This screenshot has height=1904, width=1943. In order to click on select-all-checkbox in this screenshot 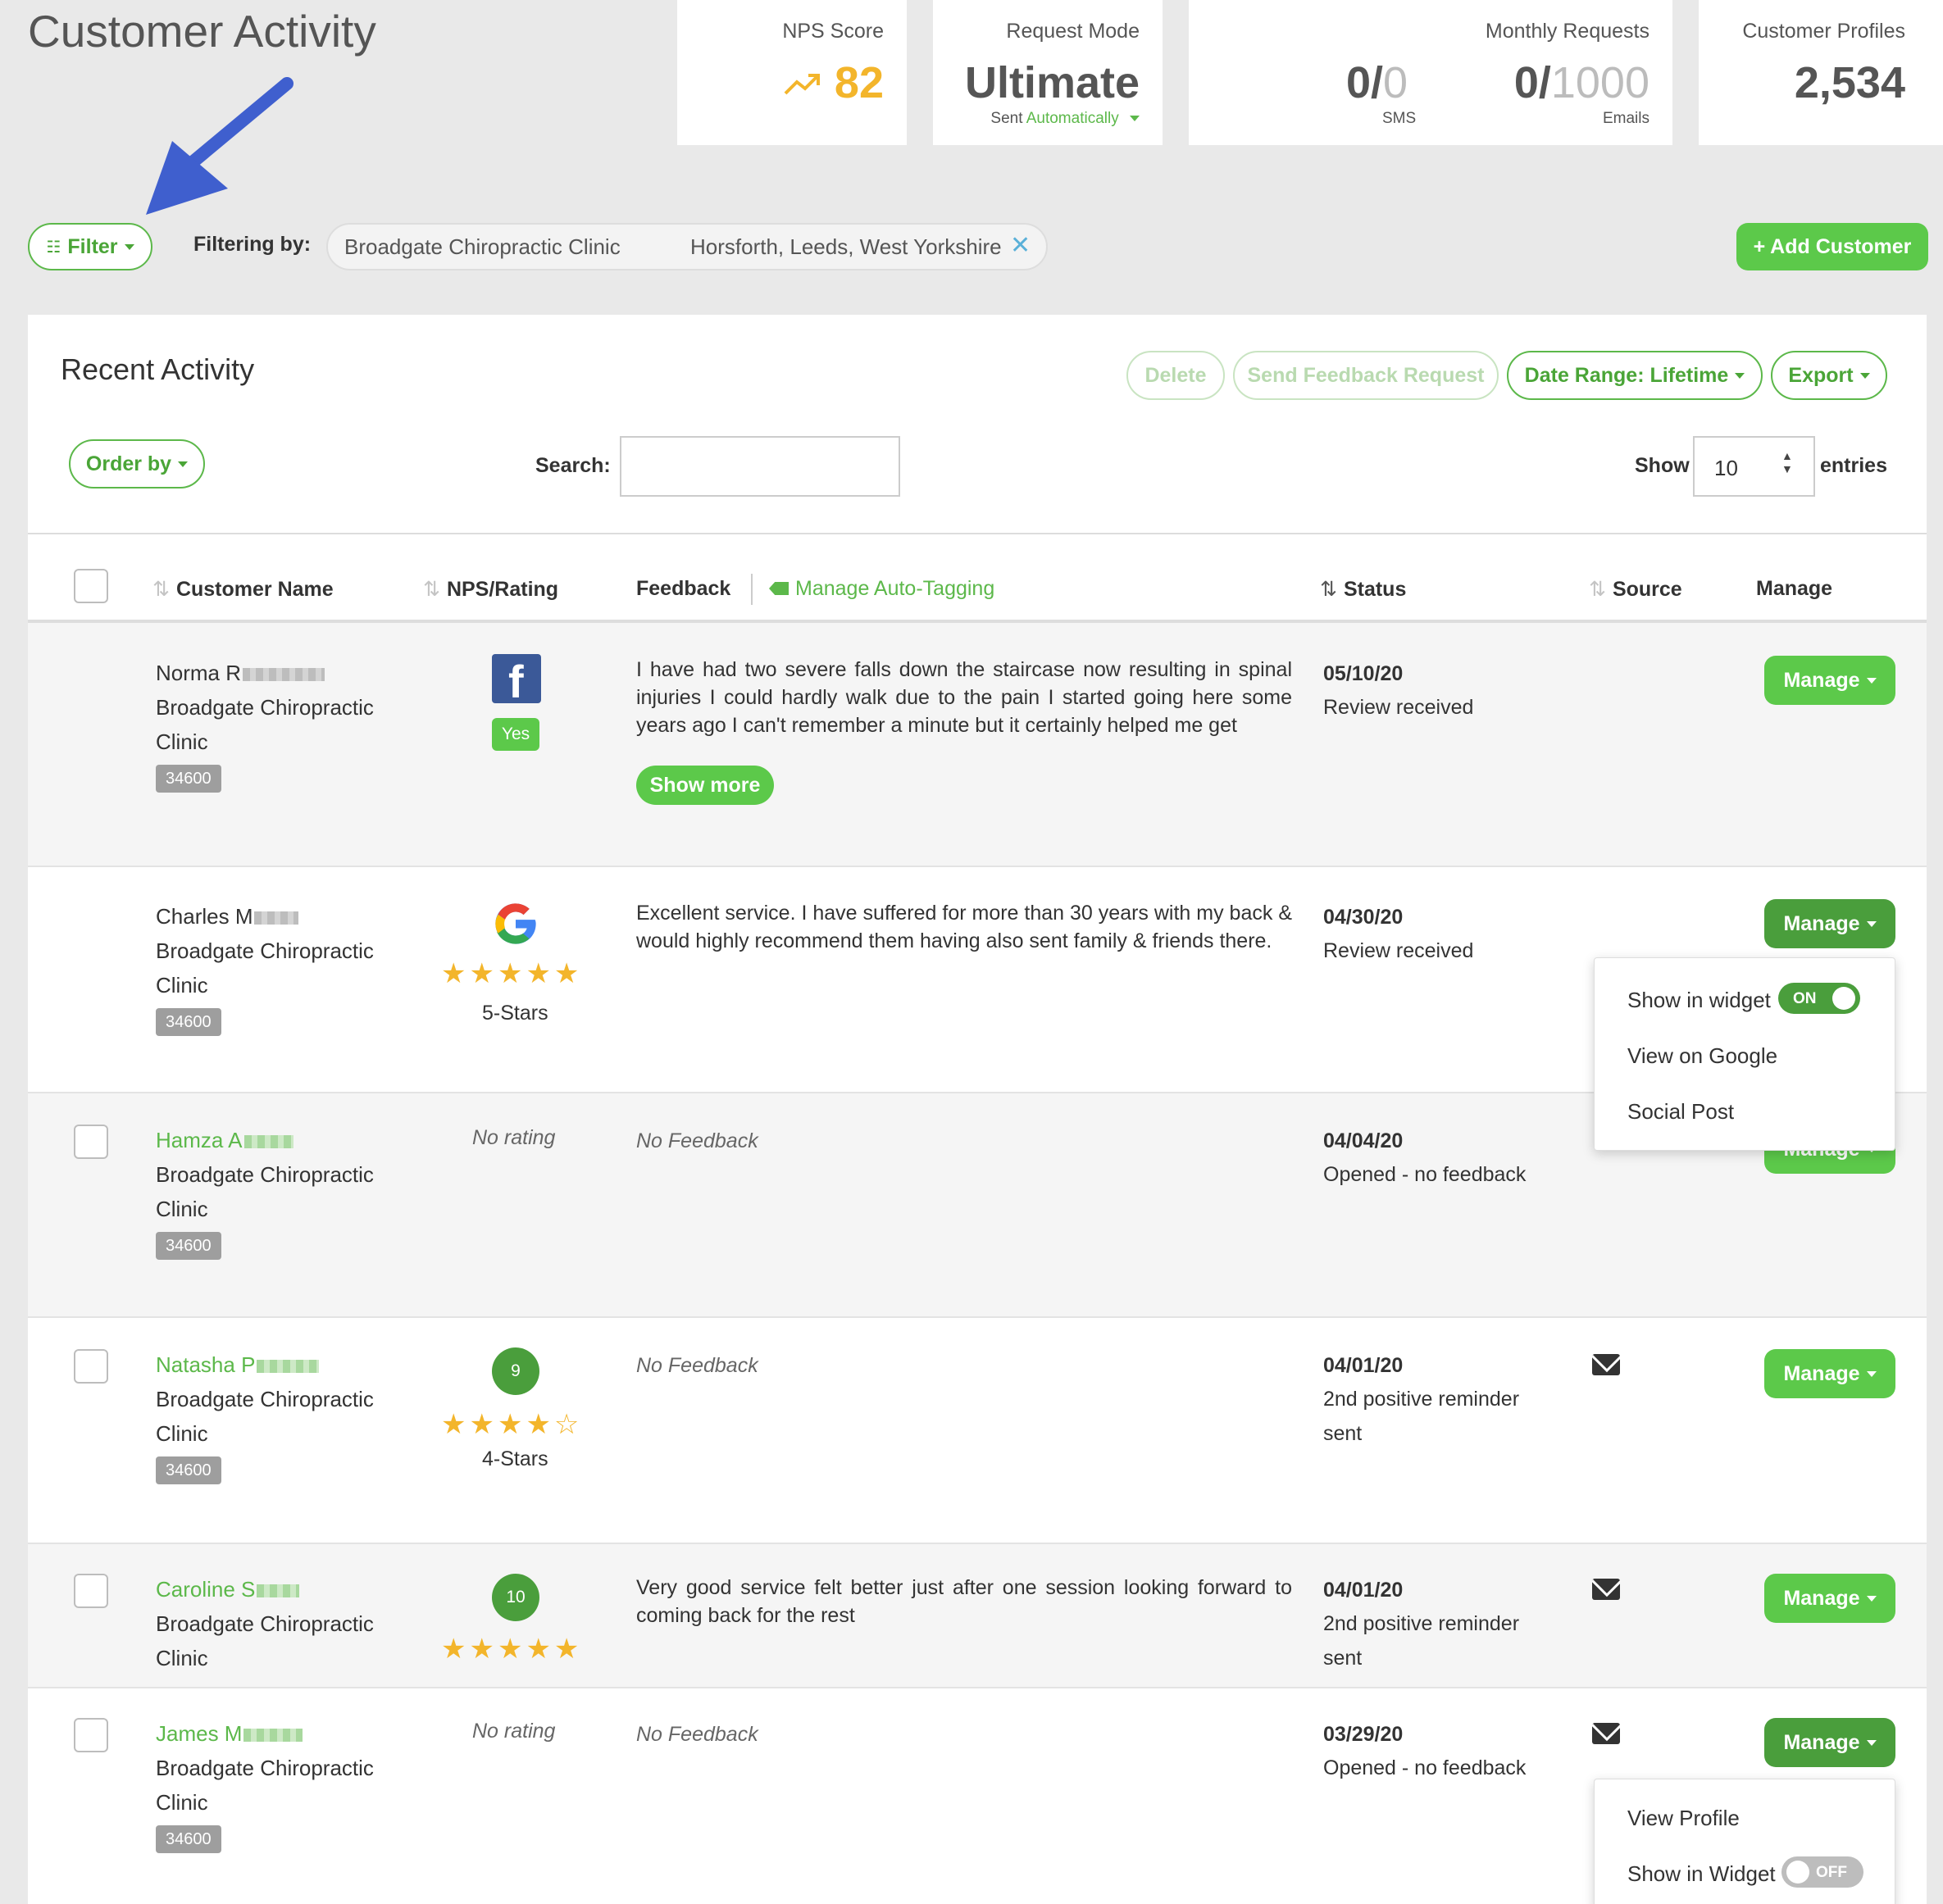, I will do `click(91, 586)`.